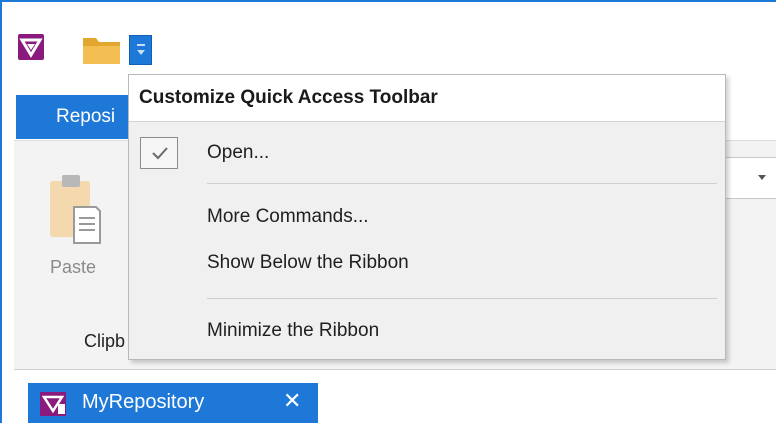 This screenshot has height=423, width=776. I want to click on close-icon: ✕, so click(292, 401).